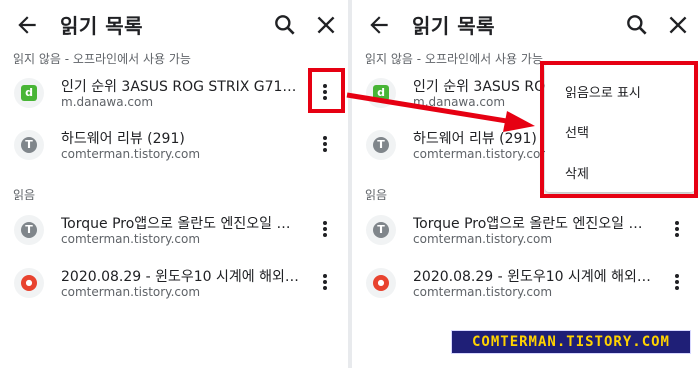  I want to click on watermark: COMTERMAN.TISTORY.COM, so click(571, 342).